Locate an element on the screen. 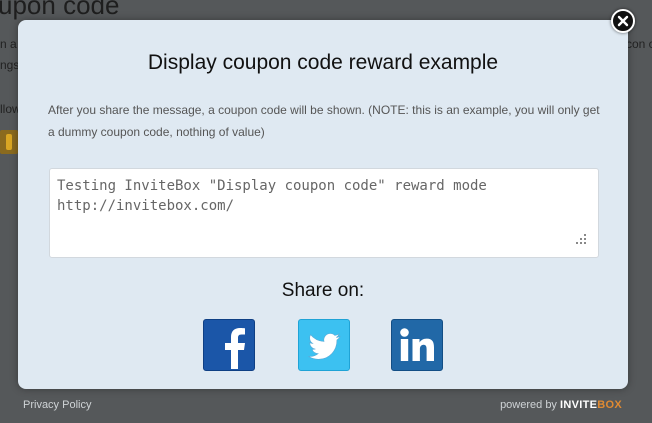  close-button is located at coordinates (623, 21).